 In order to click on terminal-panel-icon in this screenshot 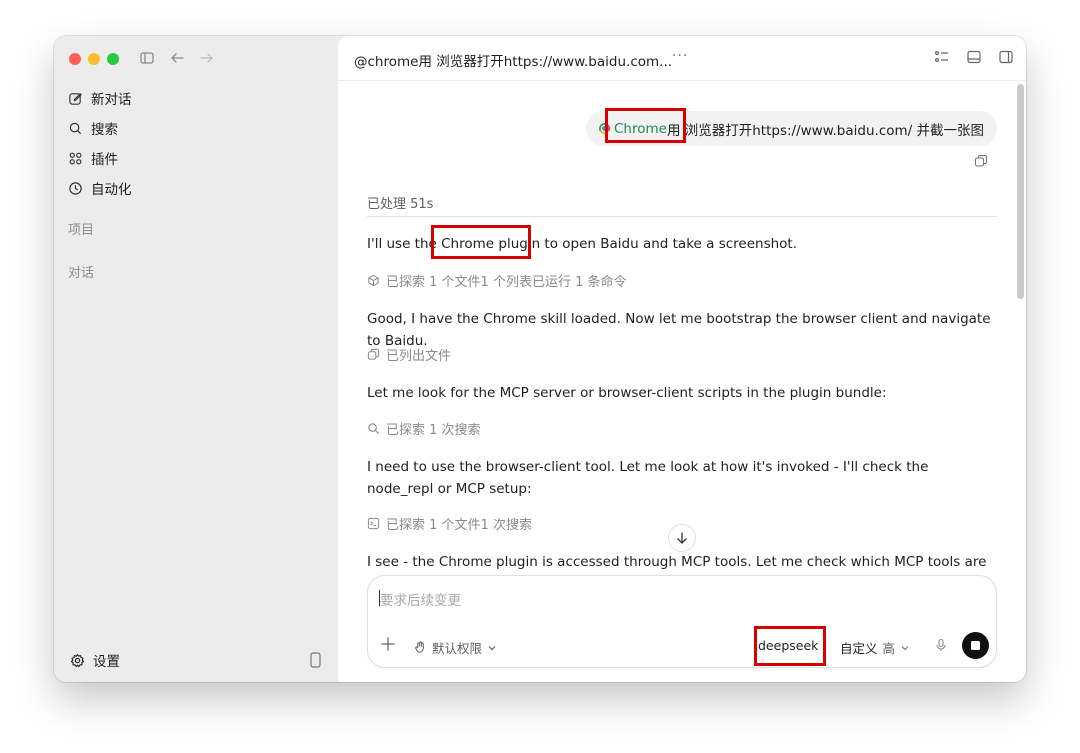, I will do `click(974, 57)`.